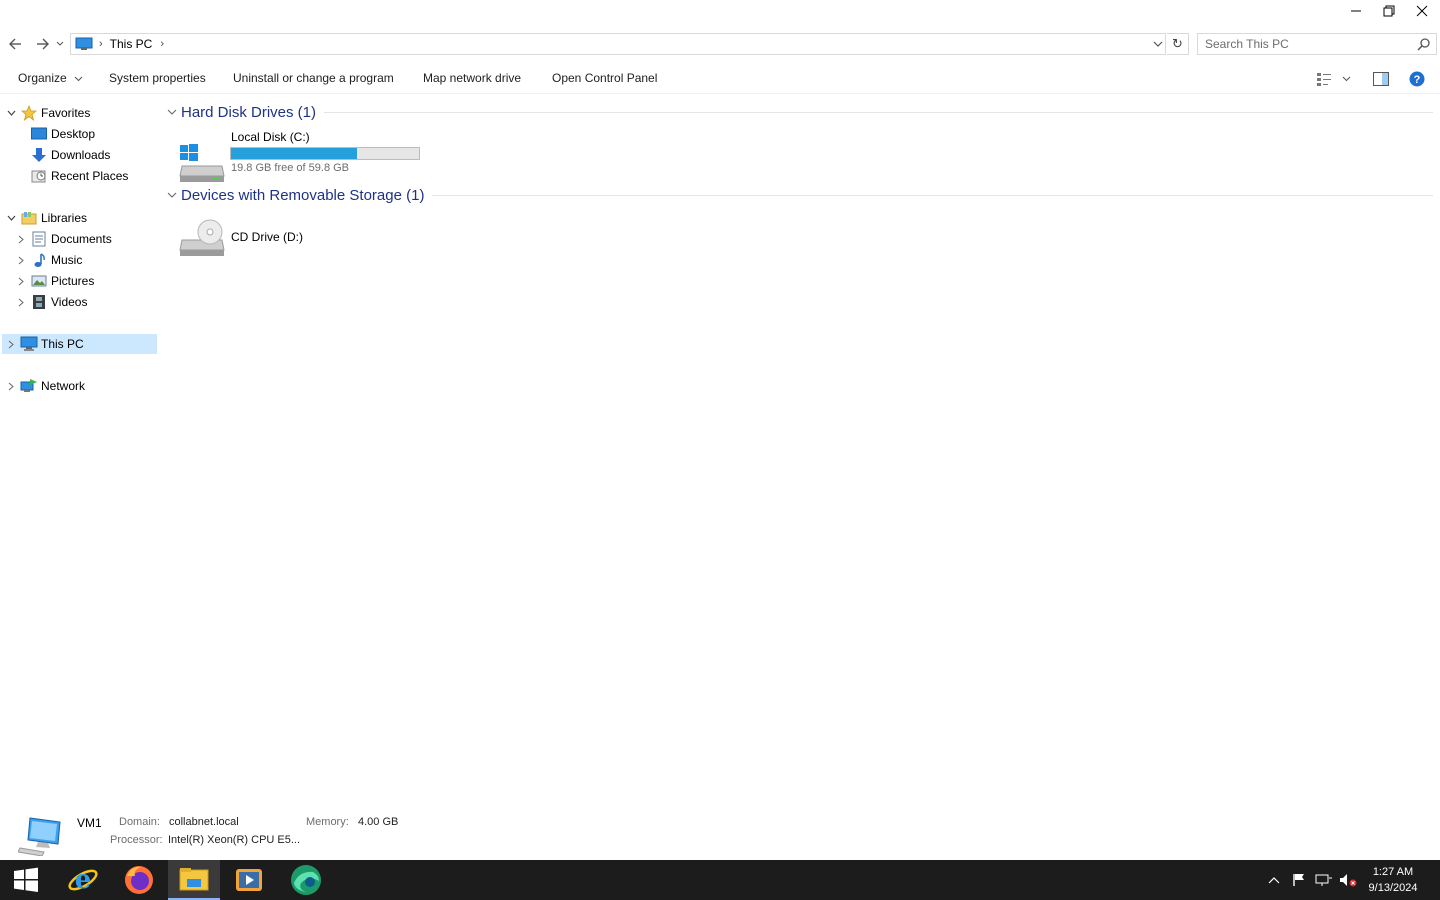 The width and height of the screenshot is (1440, 900). What do you see at coordinates (604, 78) in the screenshot?
I see `open-control-panel-button: Open Control Panel` at bounding box center [604, 78].